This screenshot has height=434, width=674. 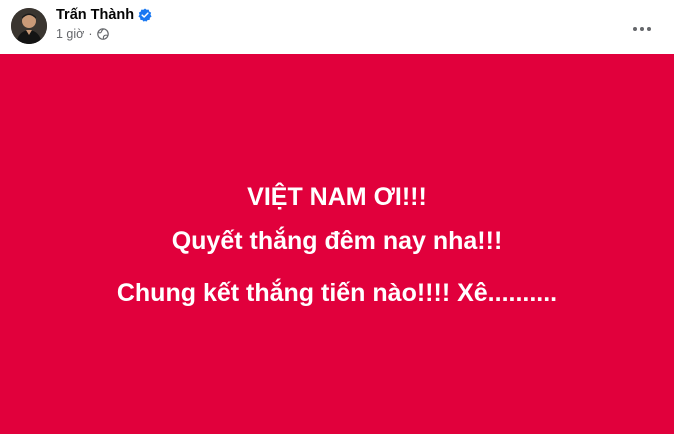 I want to click on post-time: 1 giờ, so click(x=70, y=34).